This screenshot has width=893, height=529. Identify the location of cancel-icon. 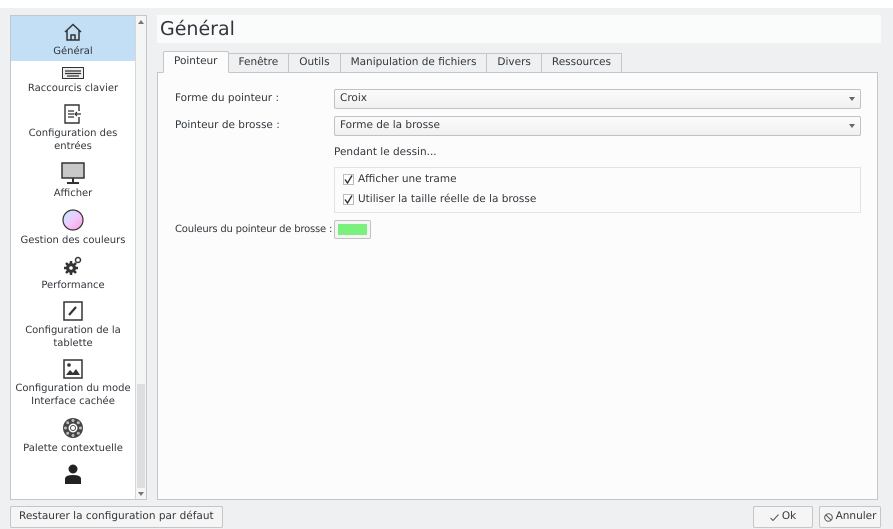
(828, 517).